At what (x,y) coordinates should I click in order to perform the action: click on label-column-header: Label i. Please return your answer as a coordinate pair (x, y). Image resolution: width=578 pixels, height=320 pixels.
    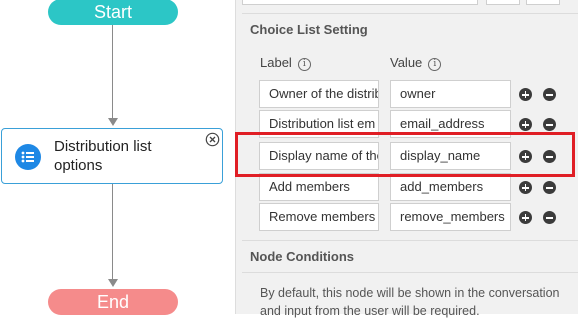
    Looking at the image, I should click on (285, 63).